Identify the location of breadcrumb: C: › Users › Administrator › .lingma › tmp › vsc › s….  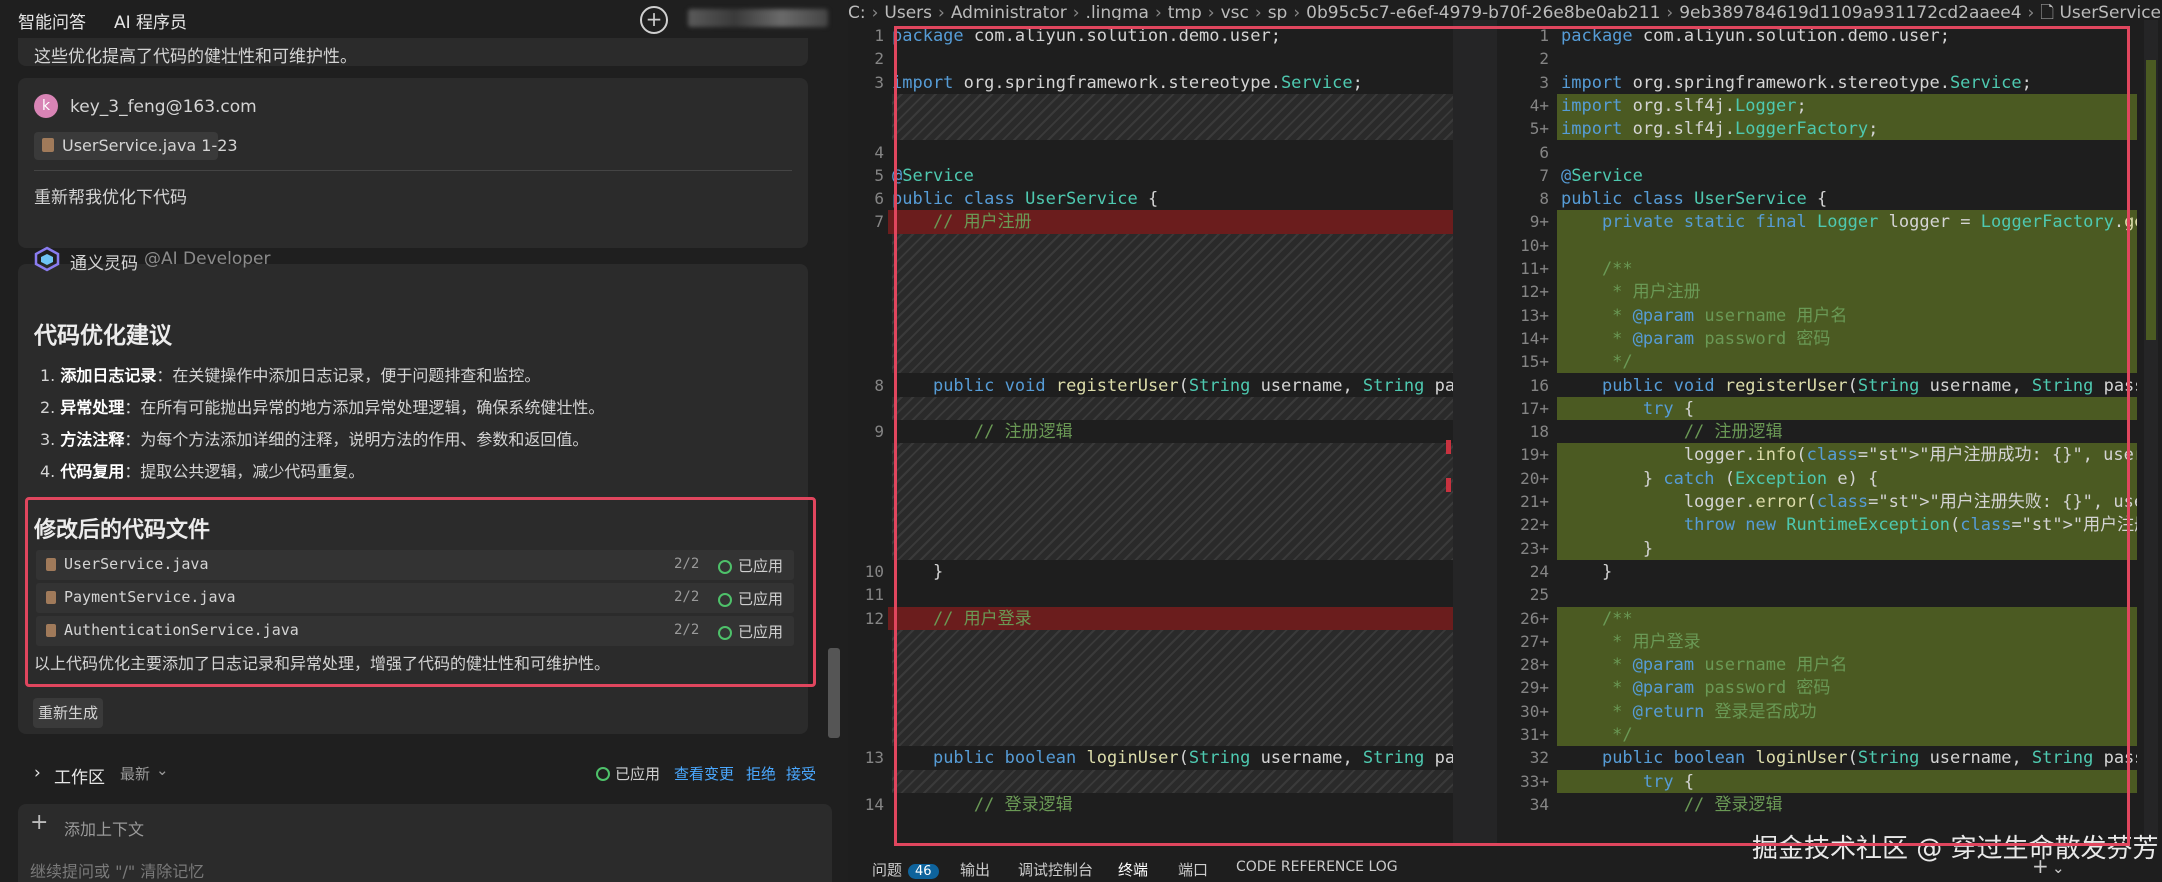
(1505, 10).